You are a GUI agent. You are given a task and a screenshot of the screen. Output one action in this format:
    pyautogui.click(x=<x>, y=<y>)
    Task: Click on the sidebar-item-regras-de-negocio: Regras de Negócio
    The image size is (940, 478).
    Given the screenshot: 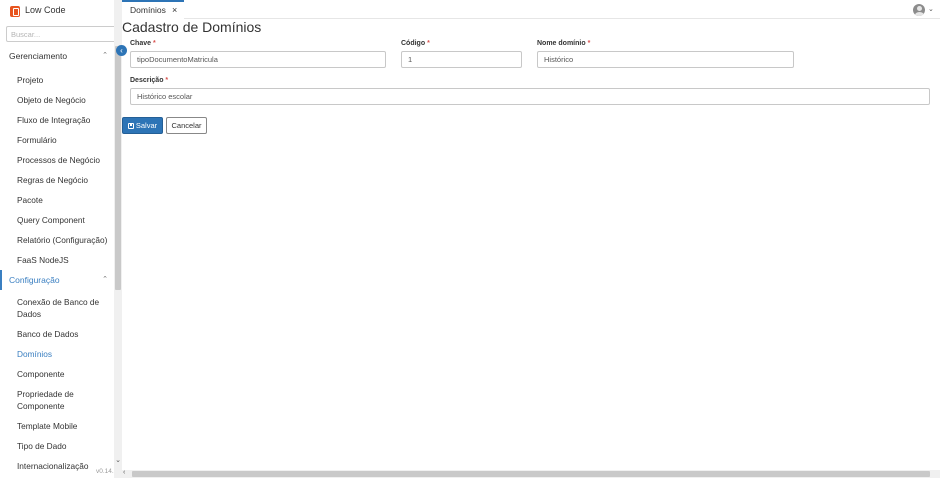 What is the action you would take?
    pyautogui.click(x=57, y=180)
    